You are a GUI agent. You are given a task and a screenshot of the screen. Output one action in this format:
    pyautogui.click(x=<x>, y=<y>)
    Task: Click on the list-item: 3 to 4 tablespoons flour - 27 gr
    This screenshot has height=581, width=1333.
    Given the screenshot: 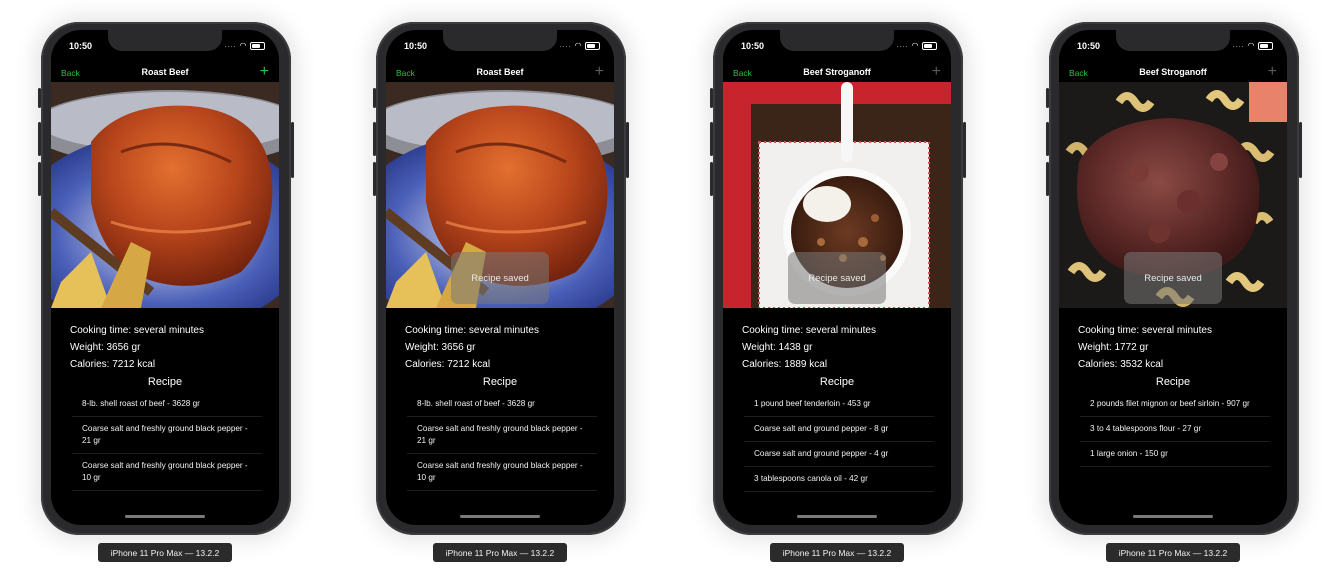 What is the action you would take?
    pyautogui.click(x=1175, y=429)
    